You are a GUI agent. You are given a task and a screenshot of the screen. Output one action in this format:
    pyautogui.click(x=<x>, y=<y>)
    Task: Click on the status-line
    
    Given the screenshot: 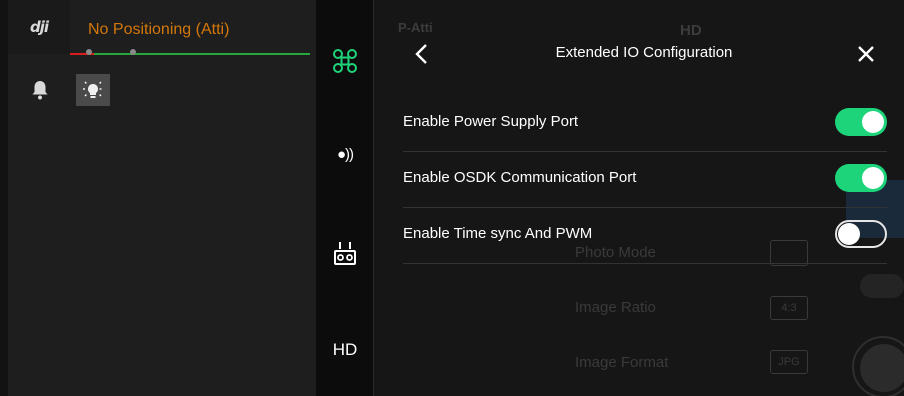 What is the action you would take?
    pyautogui.click(x=190, y=54)
    